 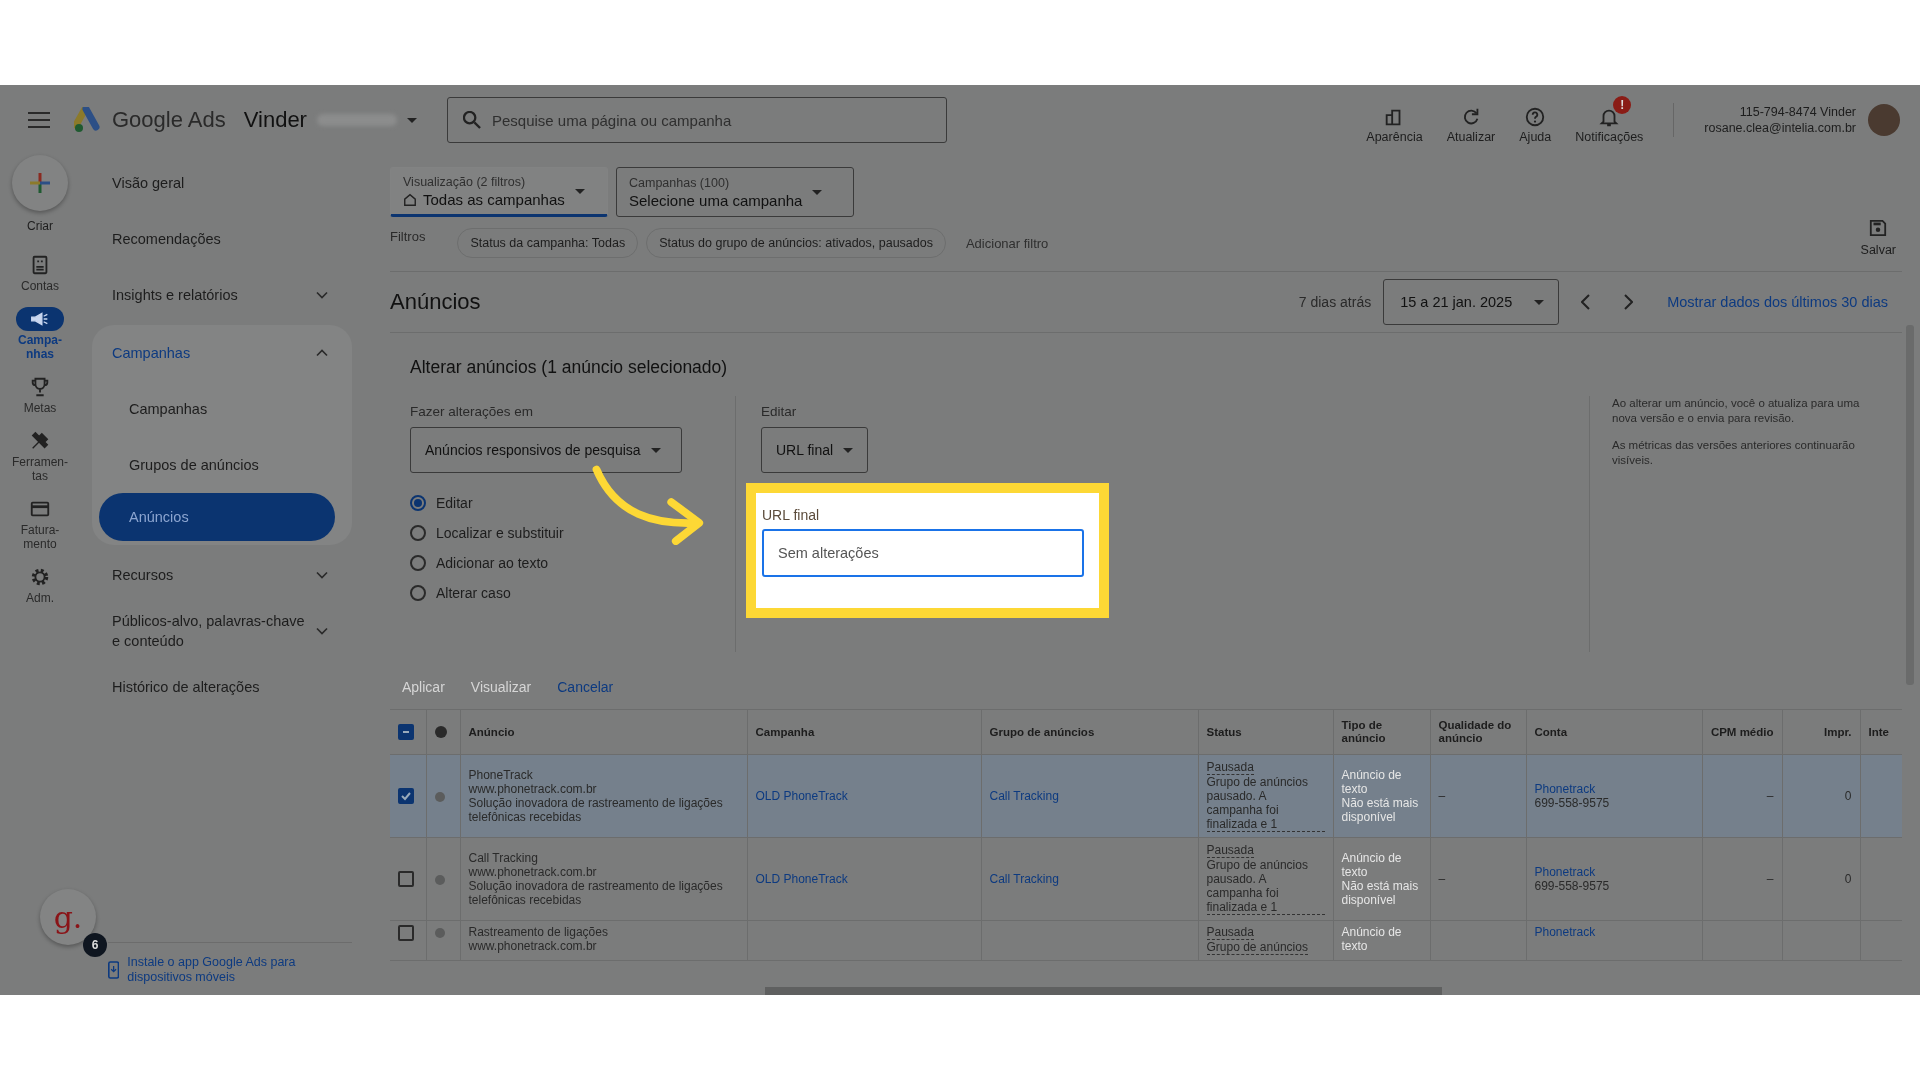 I want to click on avatar, so click(x=1884, y=120).